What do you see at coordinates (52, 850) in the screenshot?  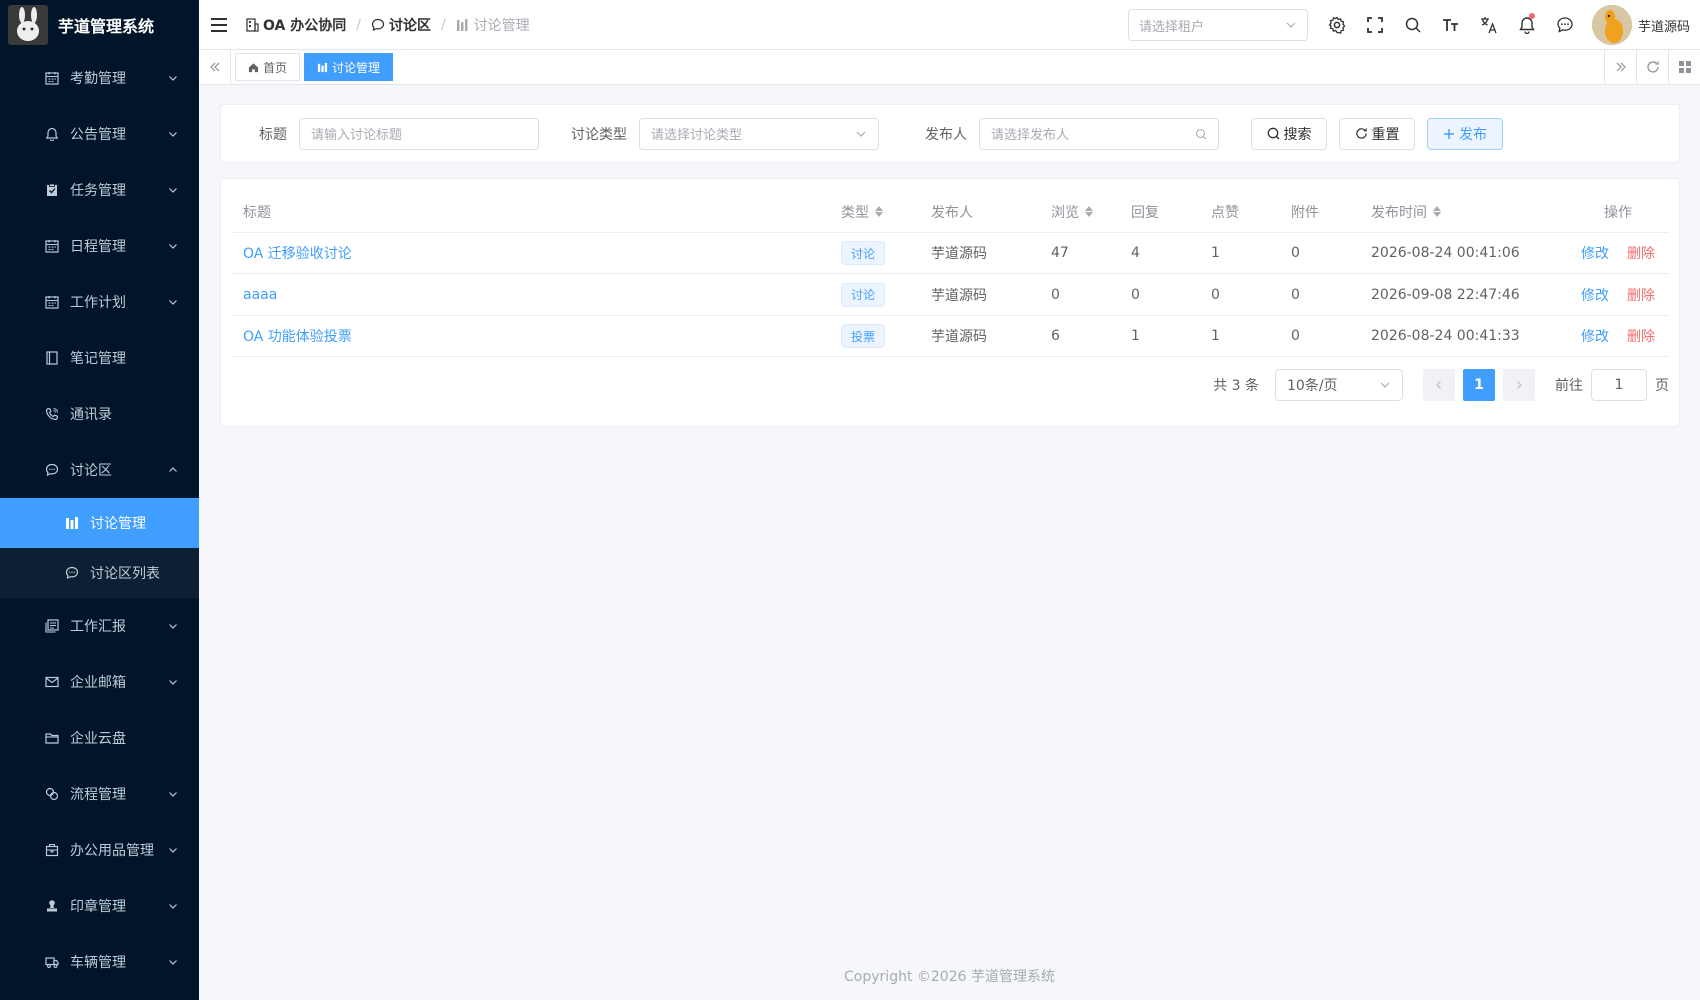 I see `box-icon` at bounding box center [52, 850].